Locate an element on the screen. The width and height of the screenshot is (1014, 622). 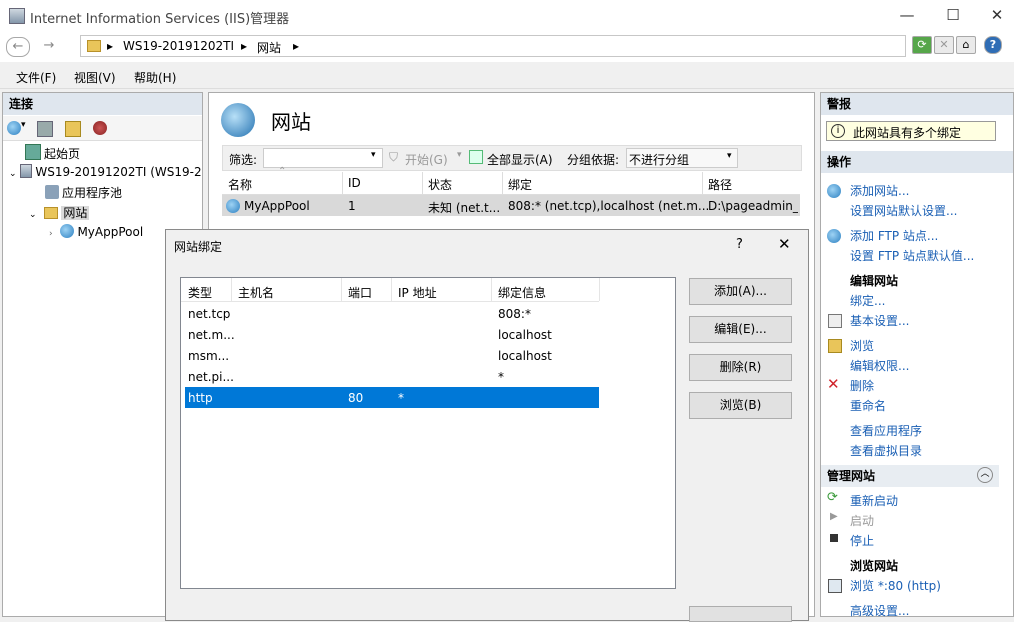
start-filter-button: 开始(G) is located at coordinates (426, 159).